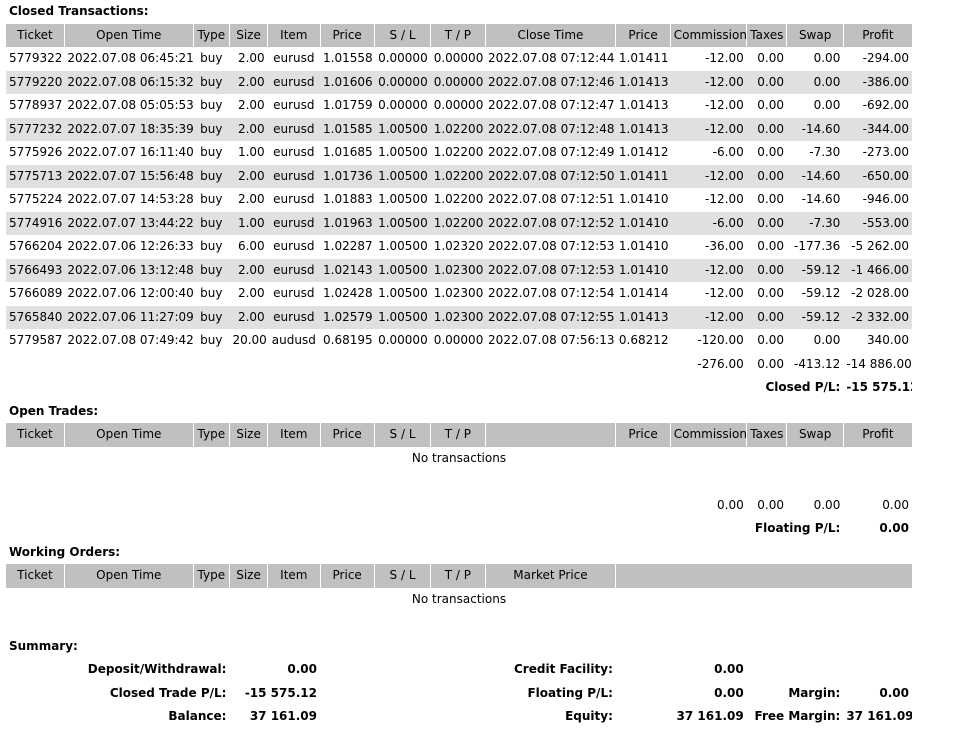 The height and width of the screenshot is (732, 960). What do you see at coordinates (35, 576) in the screenshot?
I see `working-header-0: Ticket` at bounding box center [35, 576].